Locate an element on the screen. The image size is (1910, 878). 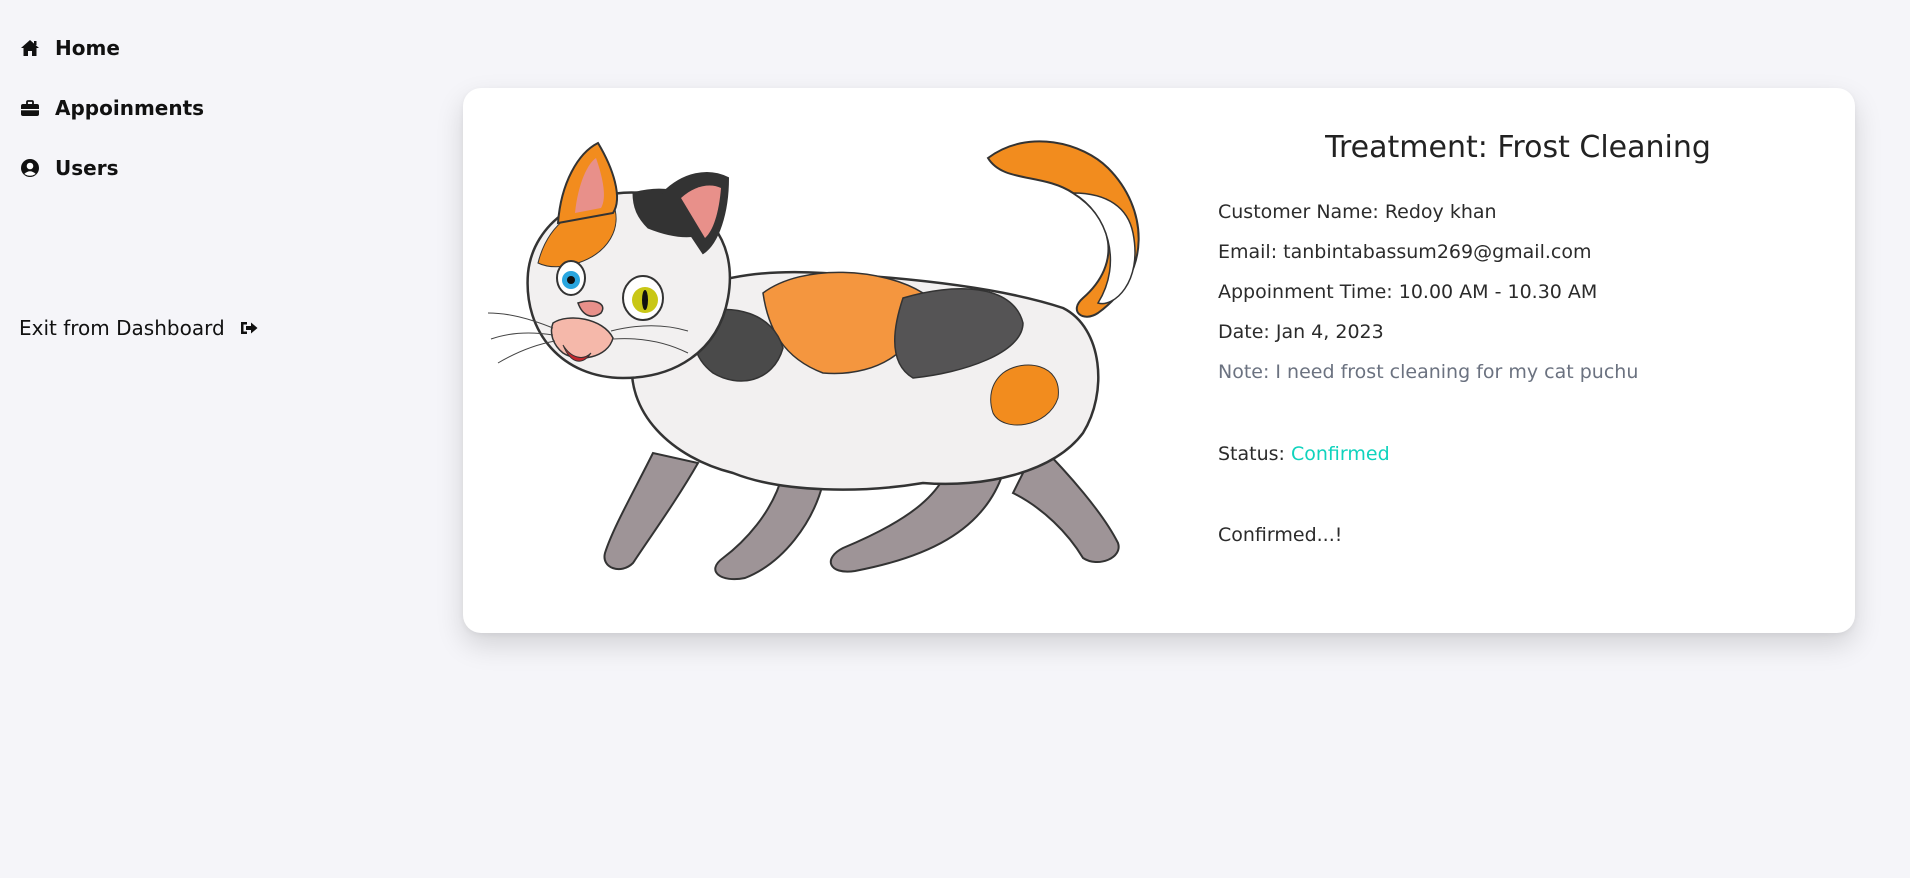
briefcase-icon is located at coordinates (30, 108).